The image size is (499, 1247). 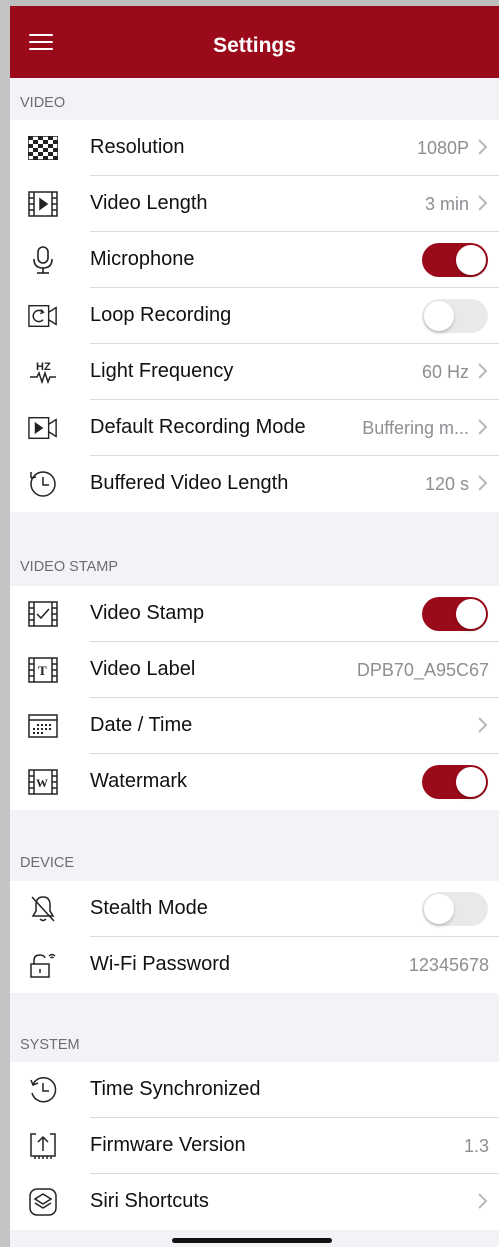 I want to click on row-label: Video Stamp, so click(x=147, y=613).